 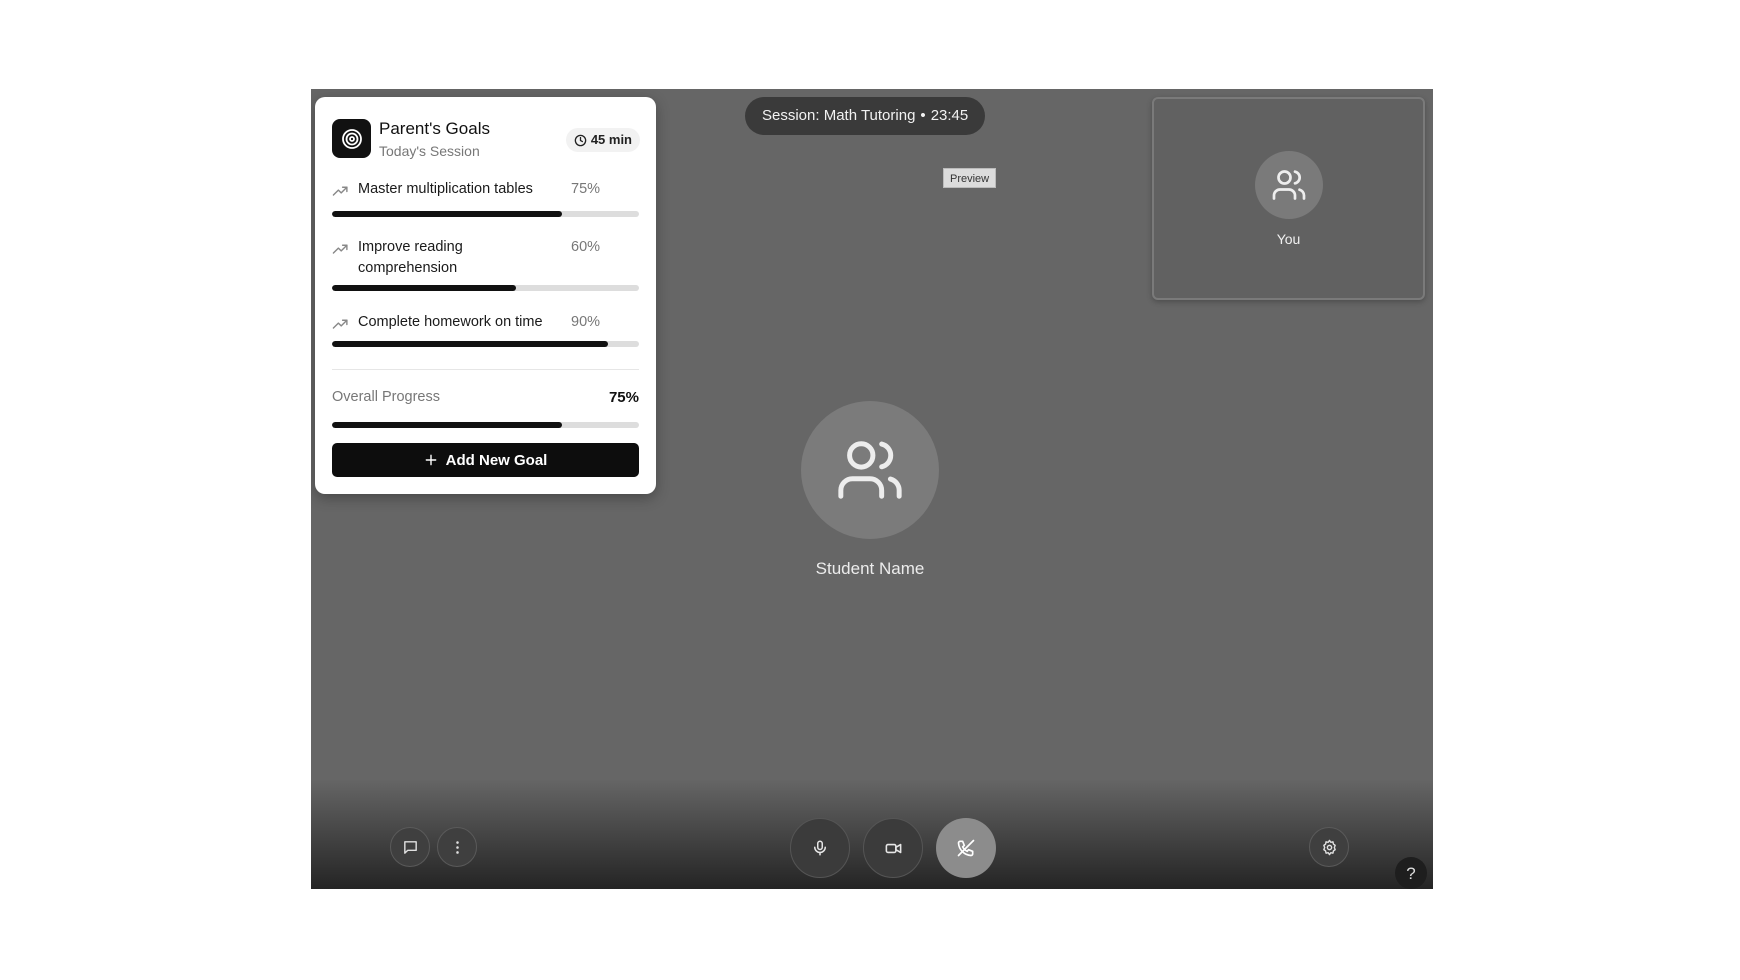 I want to click on goal-label: Complete homework on time, so click(x=450, y=322).